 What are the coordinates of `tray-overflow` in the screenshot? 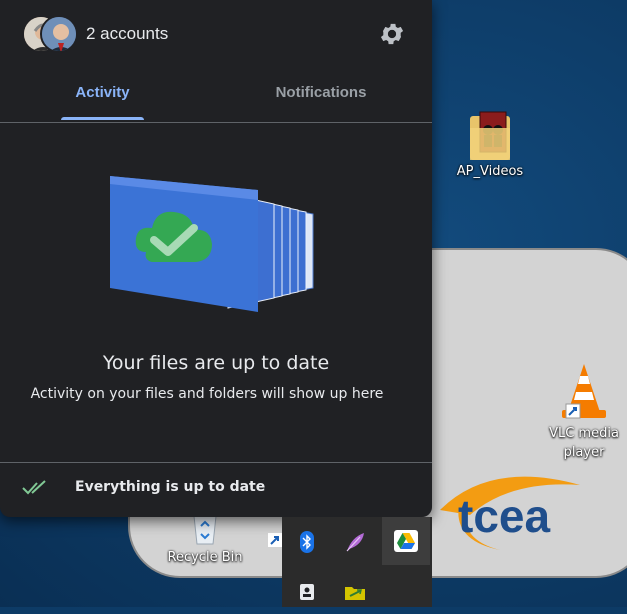 It's located at (357, 562).